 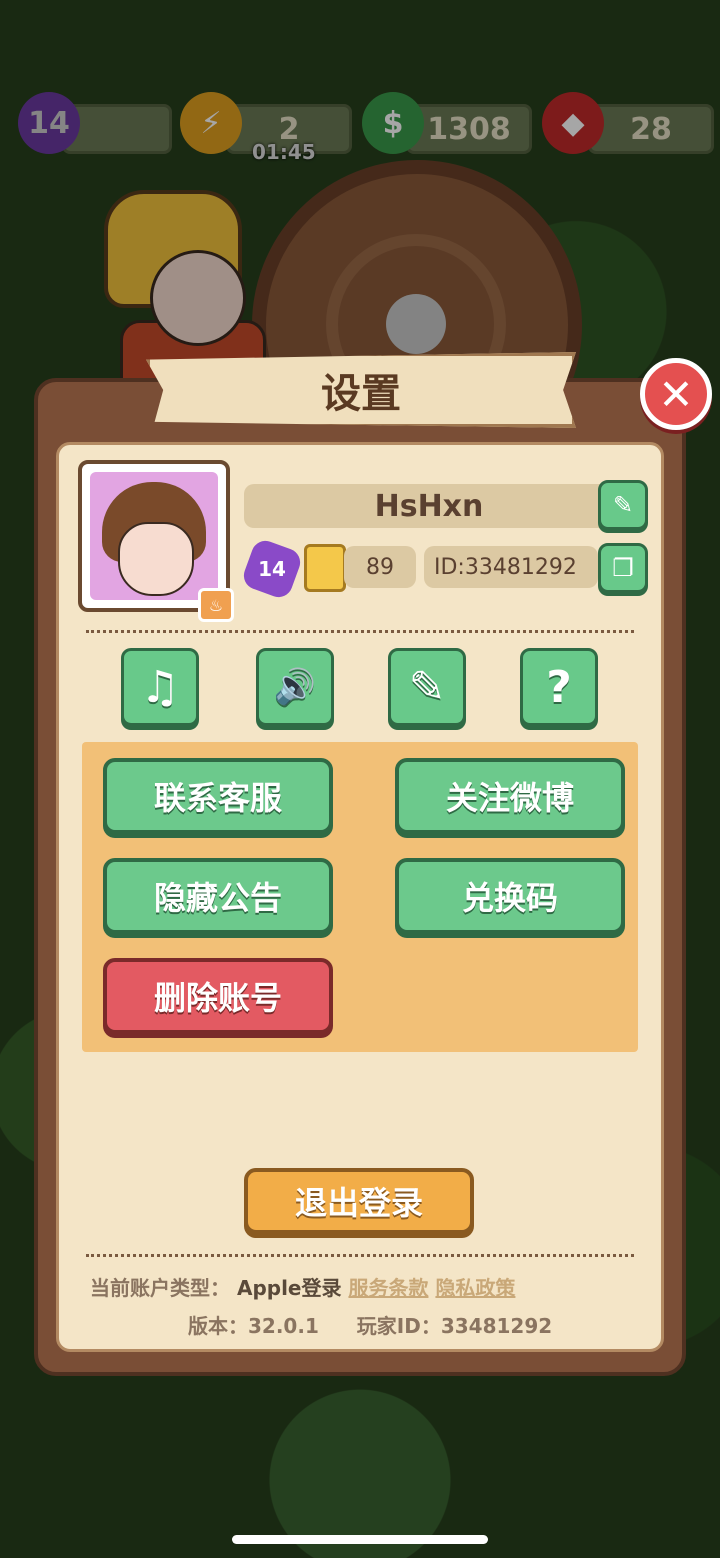 I want to click on music-note-icon: ♫, so click(x=160, y=687).